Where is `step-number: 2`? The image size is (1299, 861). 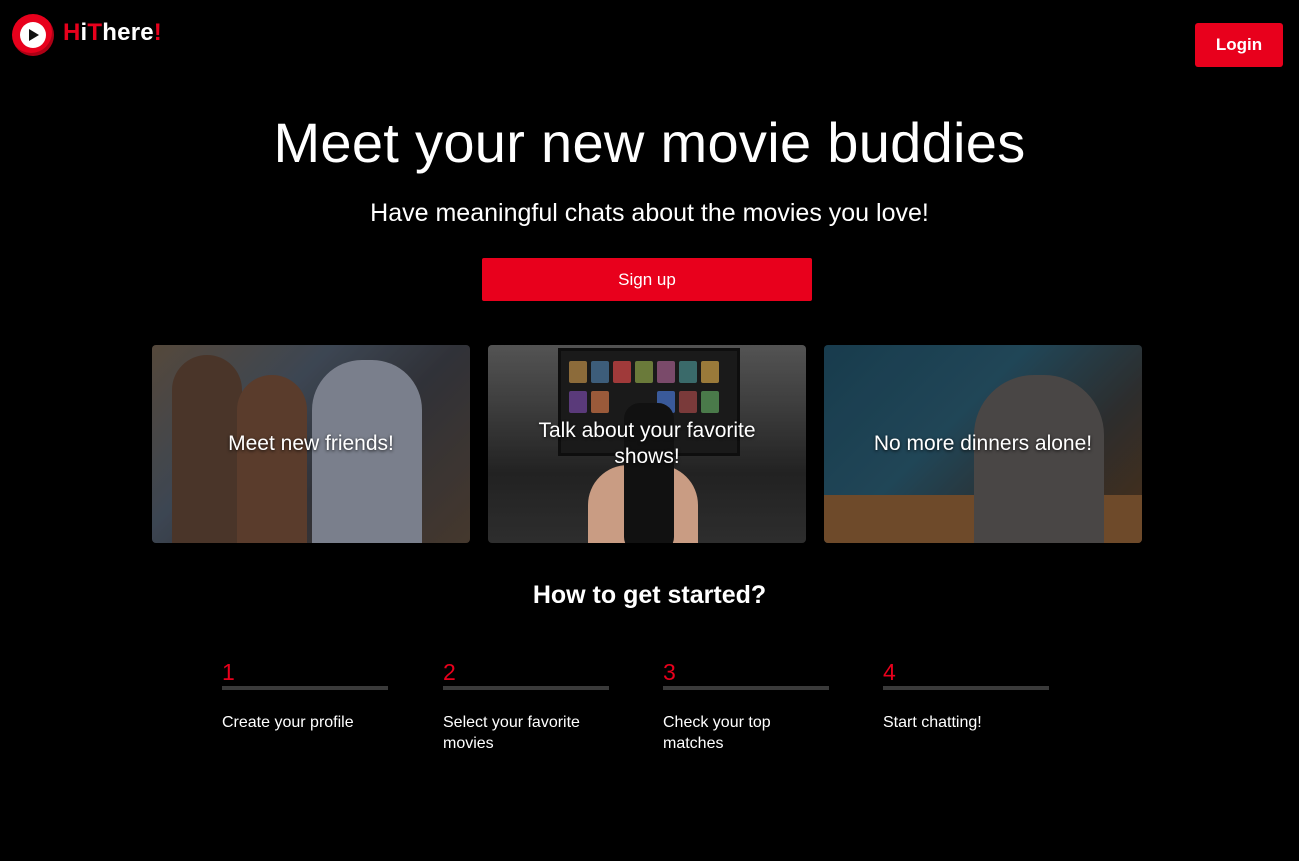 step-number: 2 is located at coordinates (449, 672).